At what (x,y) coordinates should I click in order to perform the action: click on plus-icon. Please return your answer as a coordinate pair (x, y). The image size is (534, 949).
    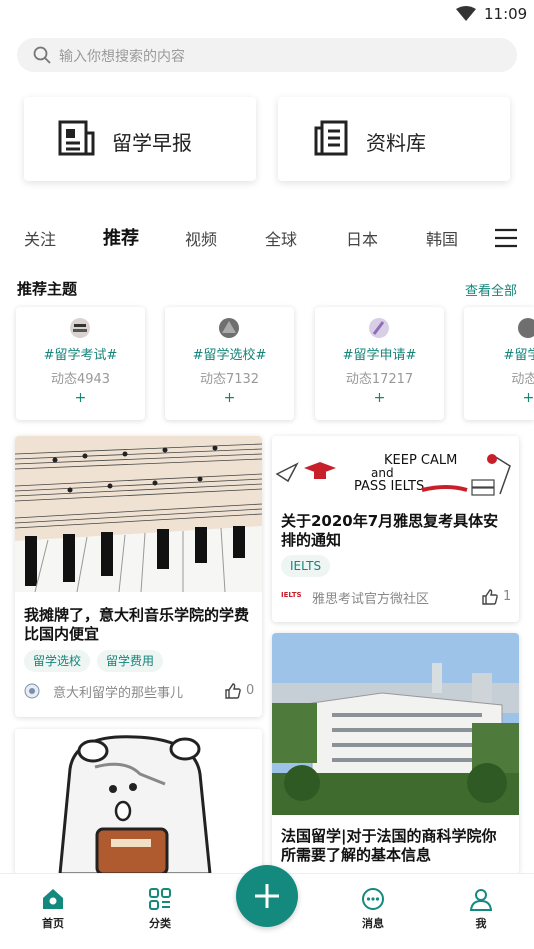
    Looking at the image, I should click on (267, 896).